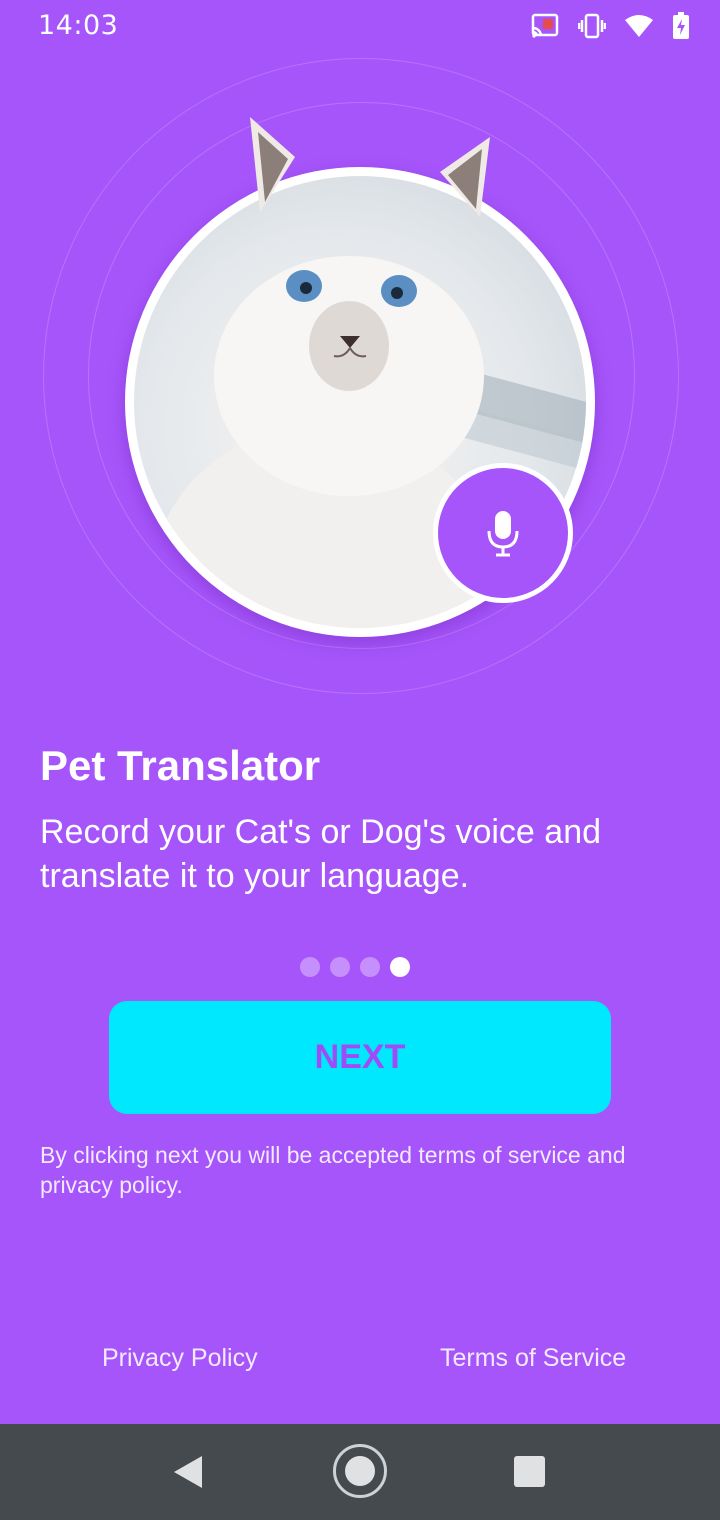  I want to click on page-dot-active, so click(400, 967).